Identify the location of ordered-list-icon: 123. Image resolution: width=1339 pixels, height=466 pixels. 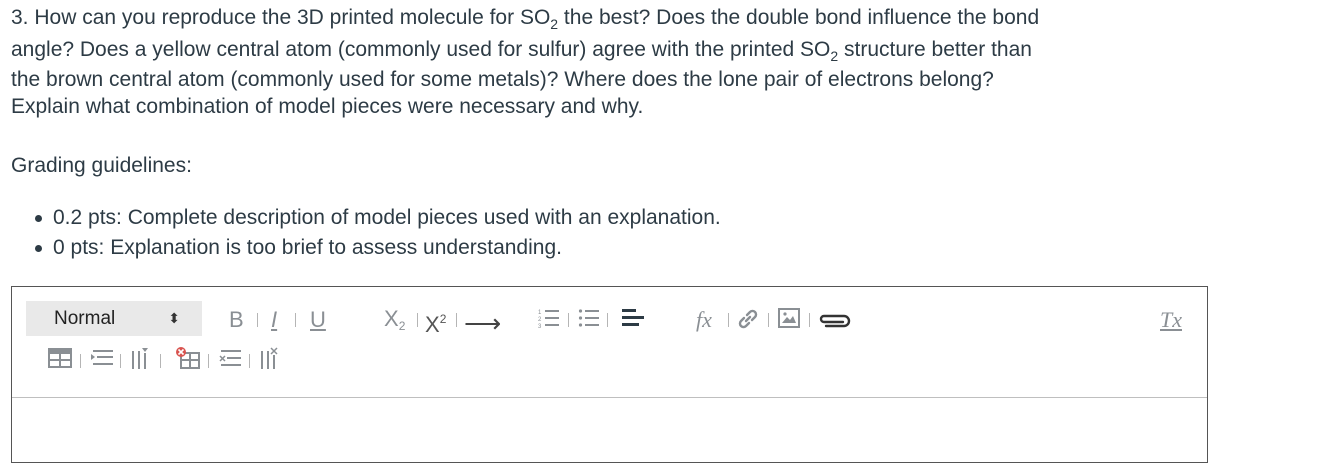
(549, 318).